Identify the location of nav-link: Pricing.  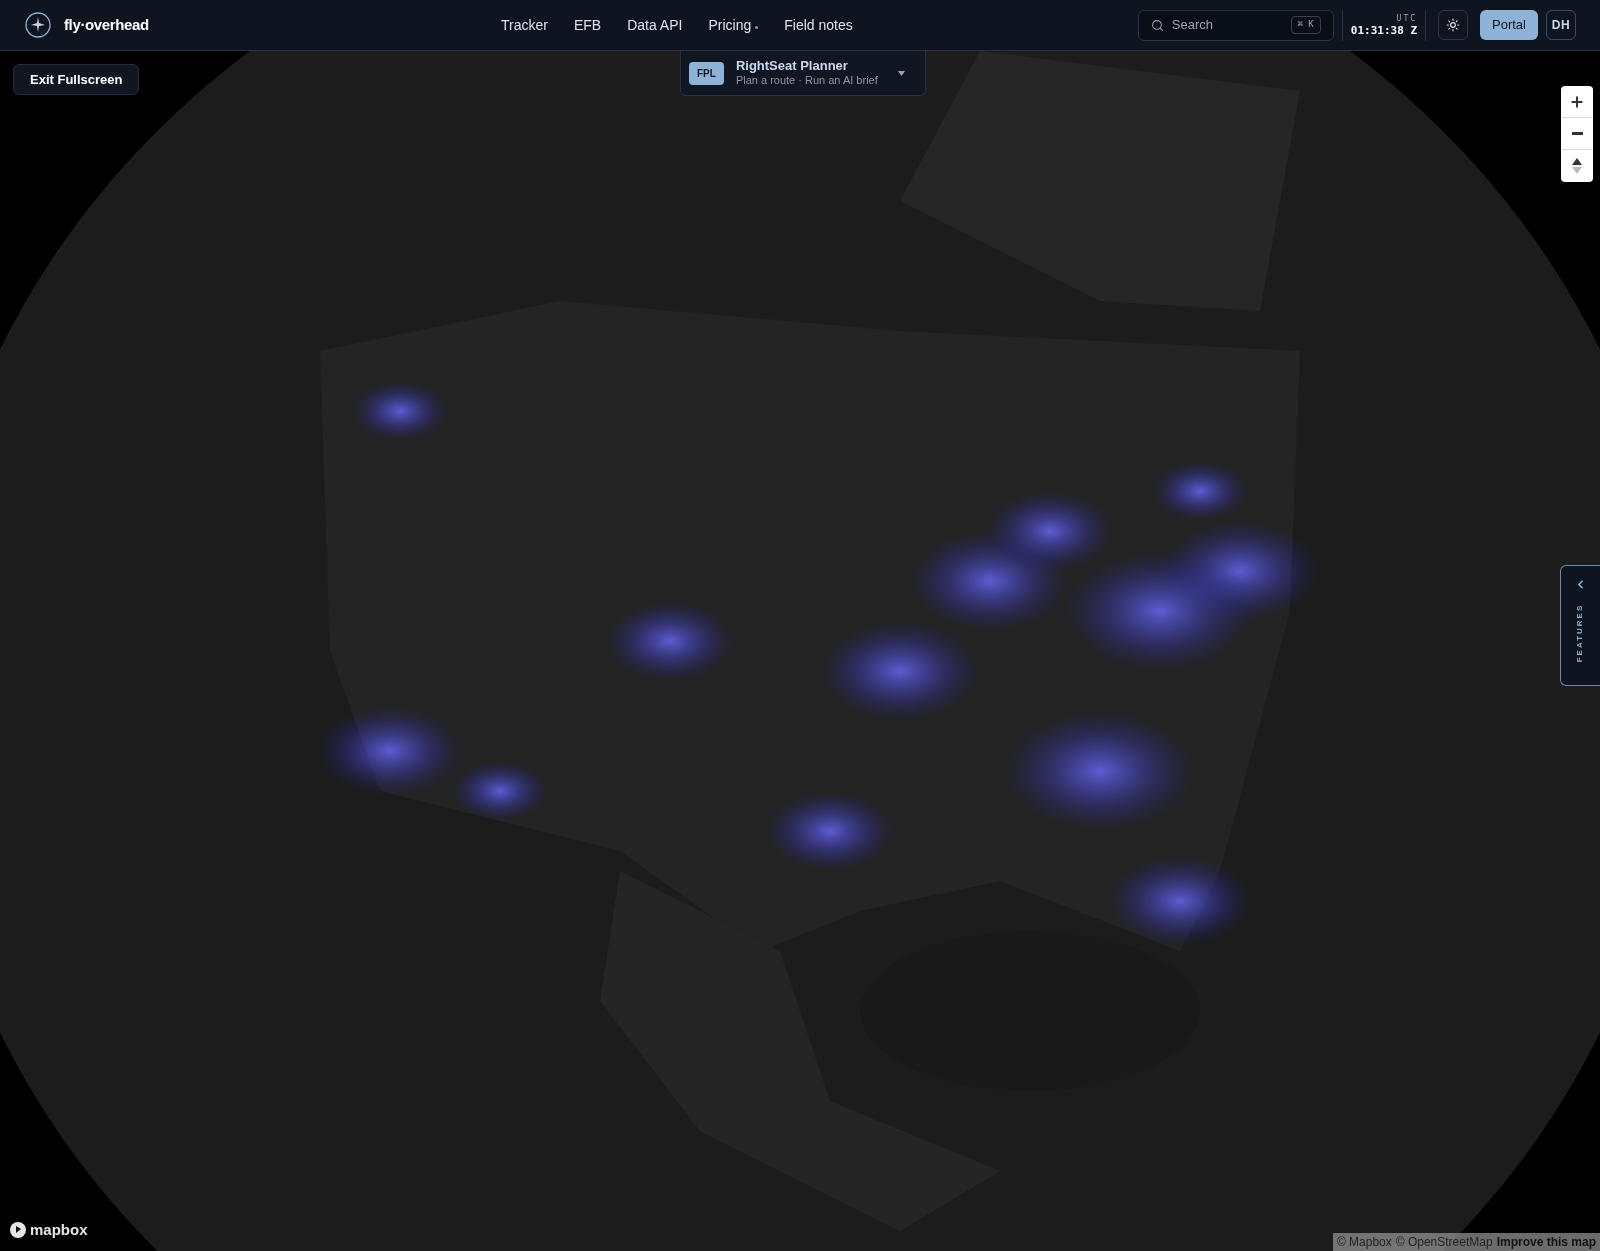
(733, 25).